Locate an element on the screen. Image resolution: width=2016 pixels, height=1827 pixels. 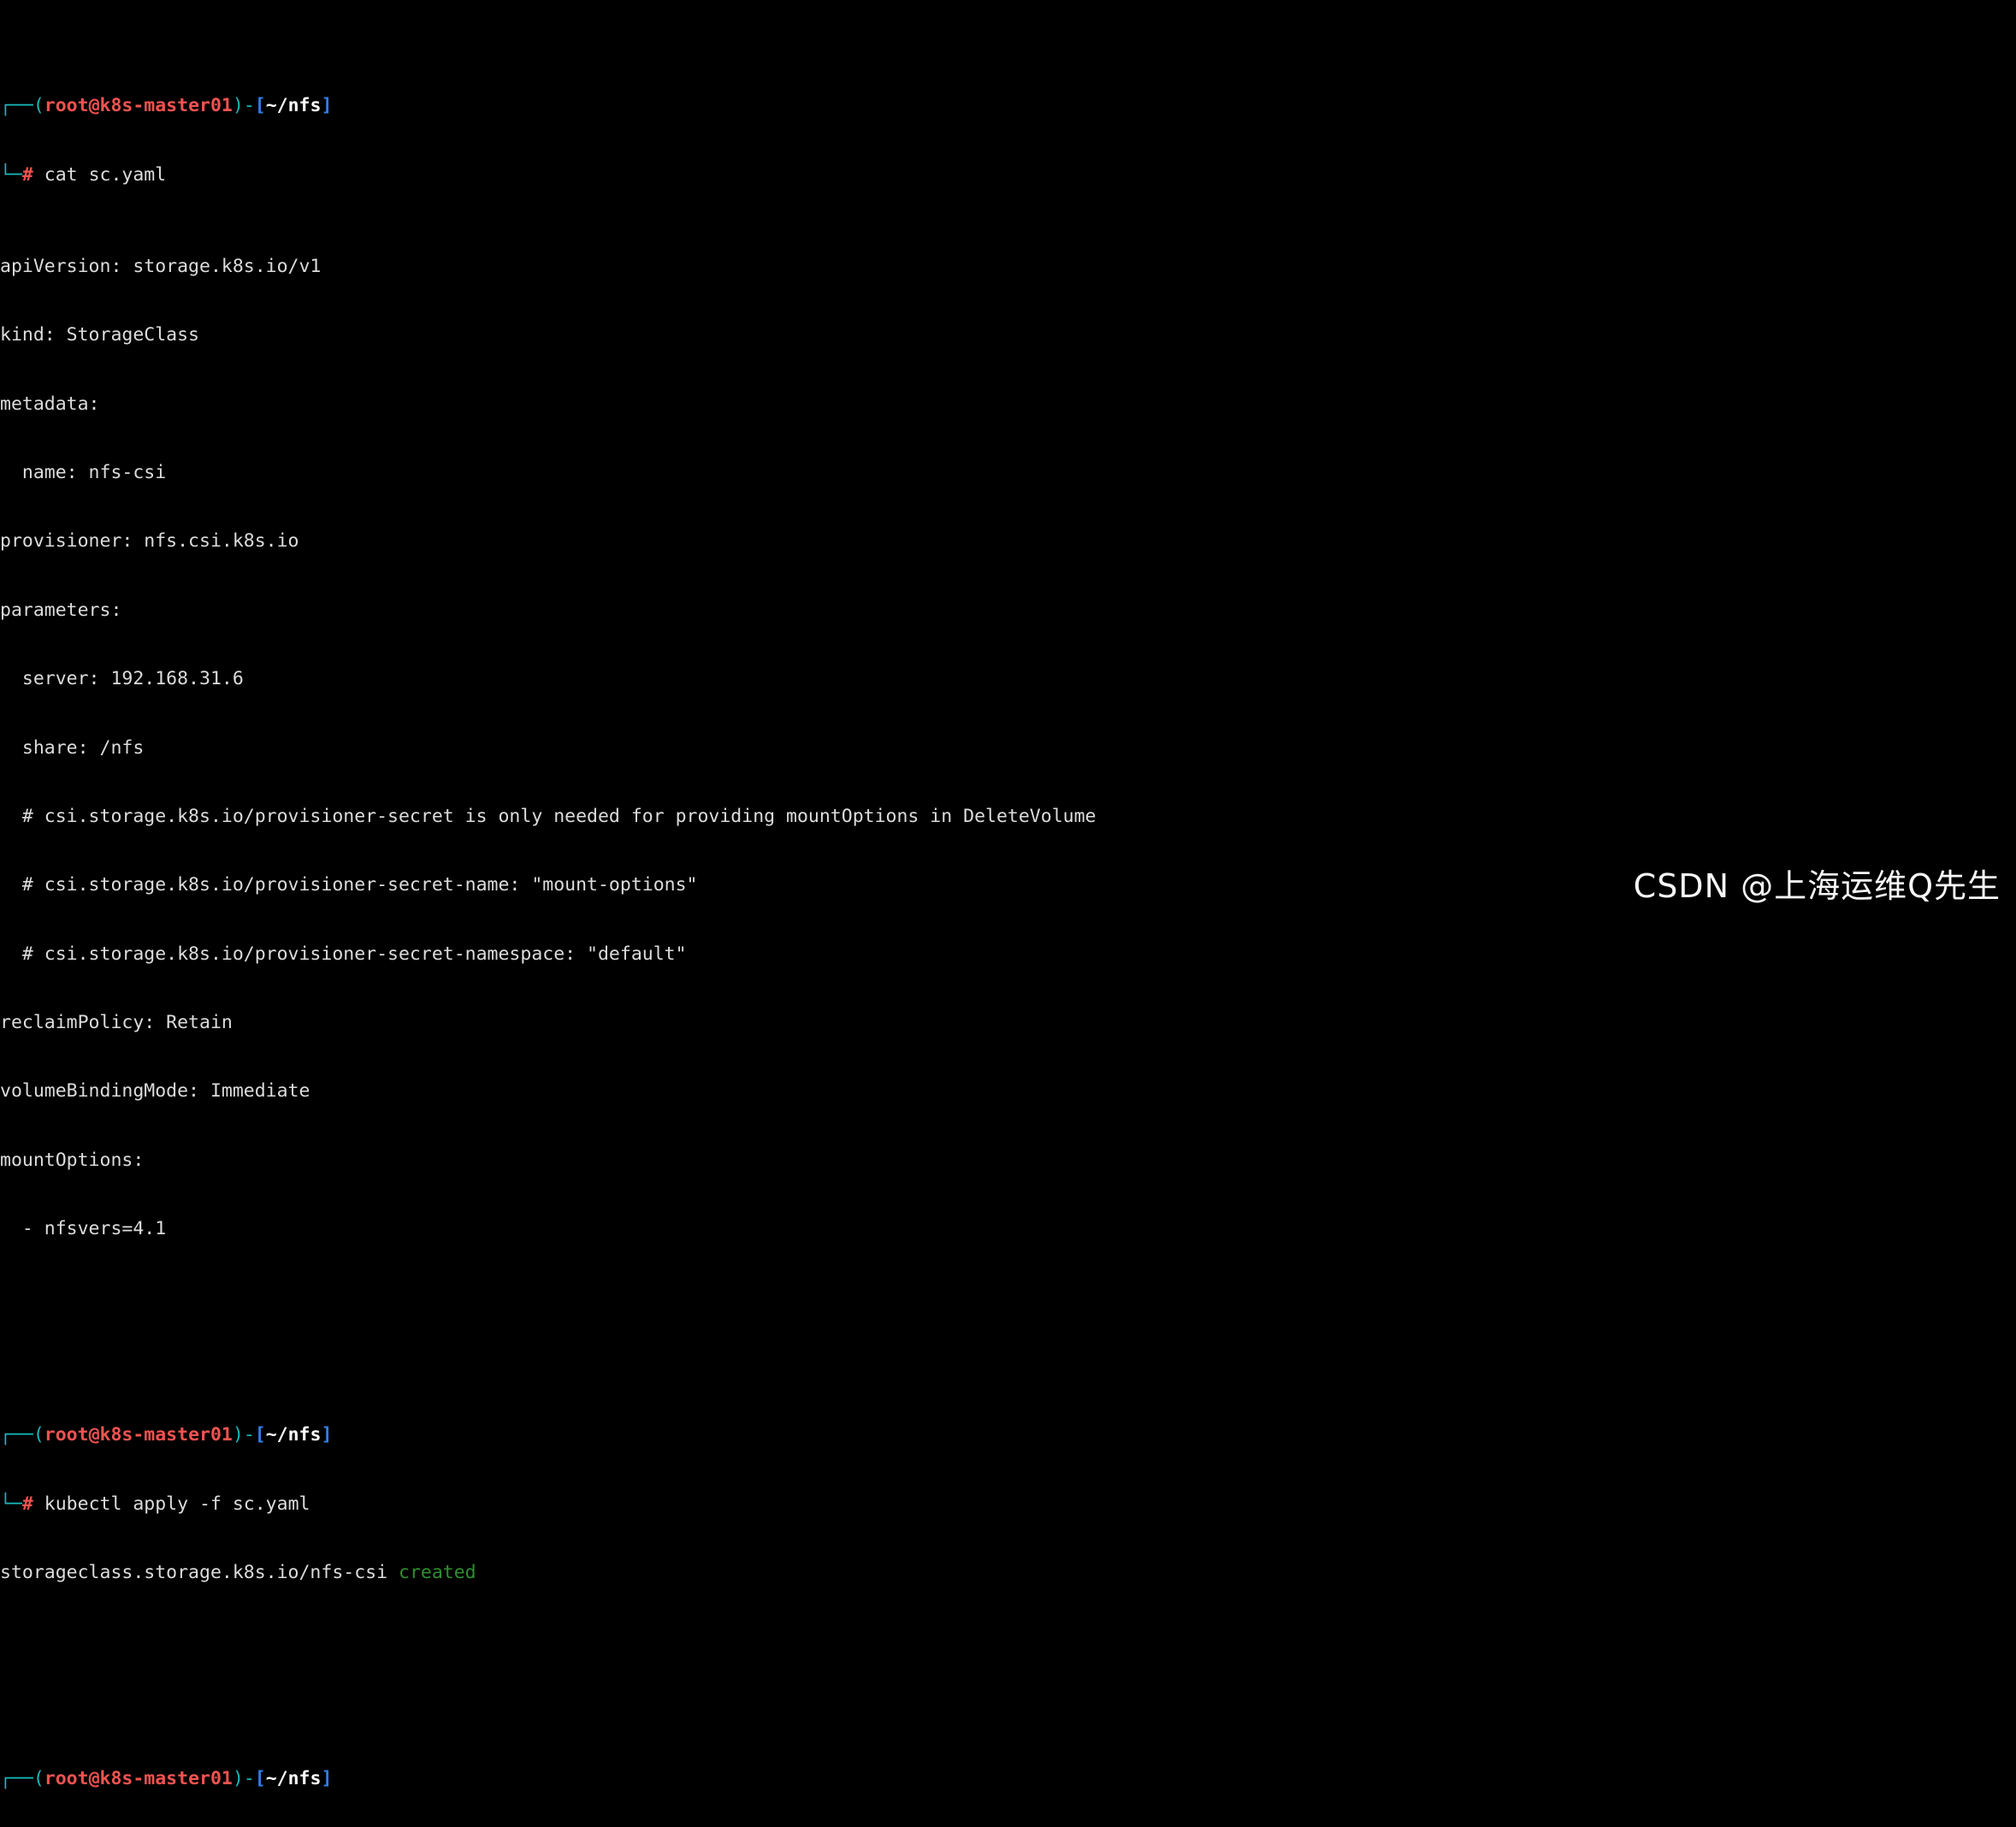
command-apply-sc: kubectl apply -f sc.yaml is located at coordinates (177, 1504).